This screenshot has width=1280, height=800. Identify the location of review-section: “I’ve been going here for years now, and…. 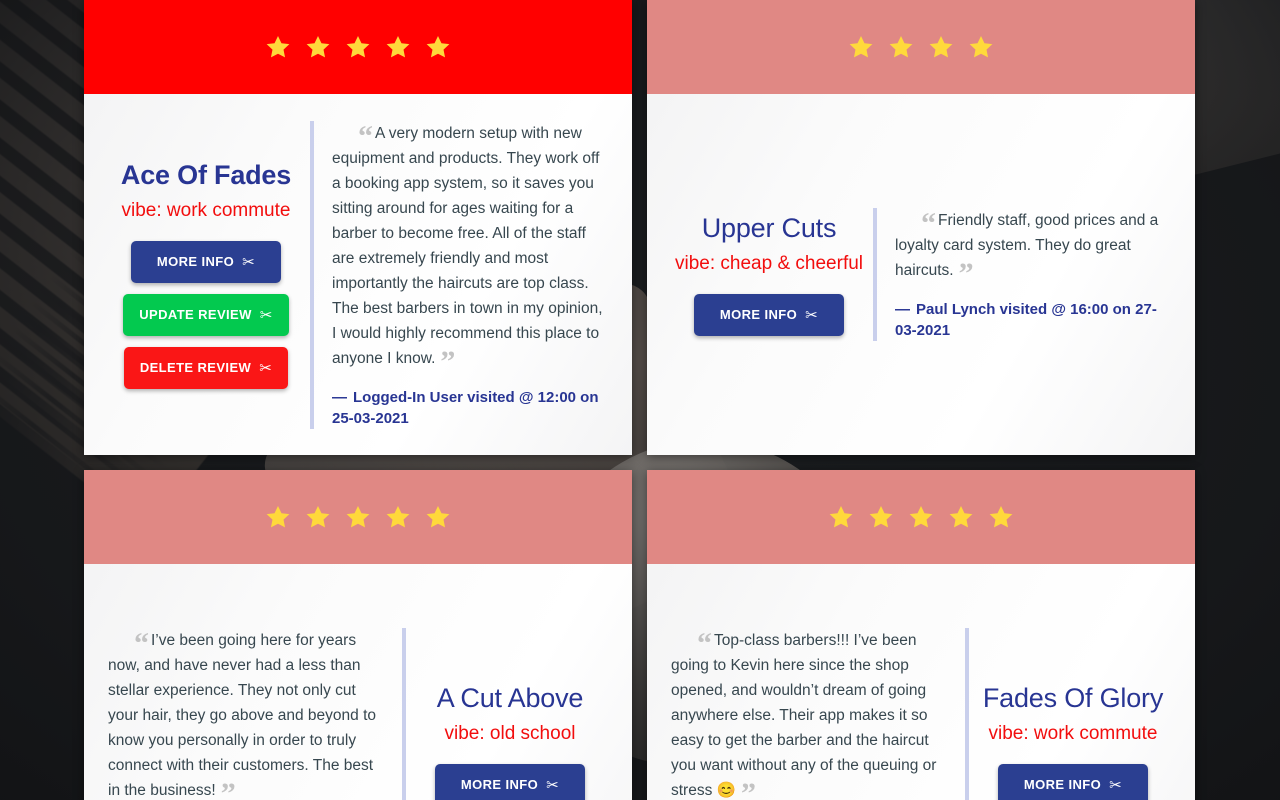
(254, 714).